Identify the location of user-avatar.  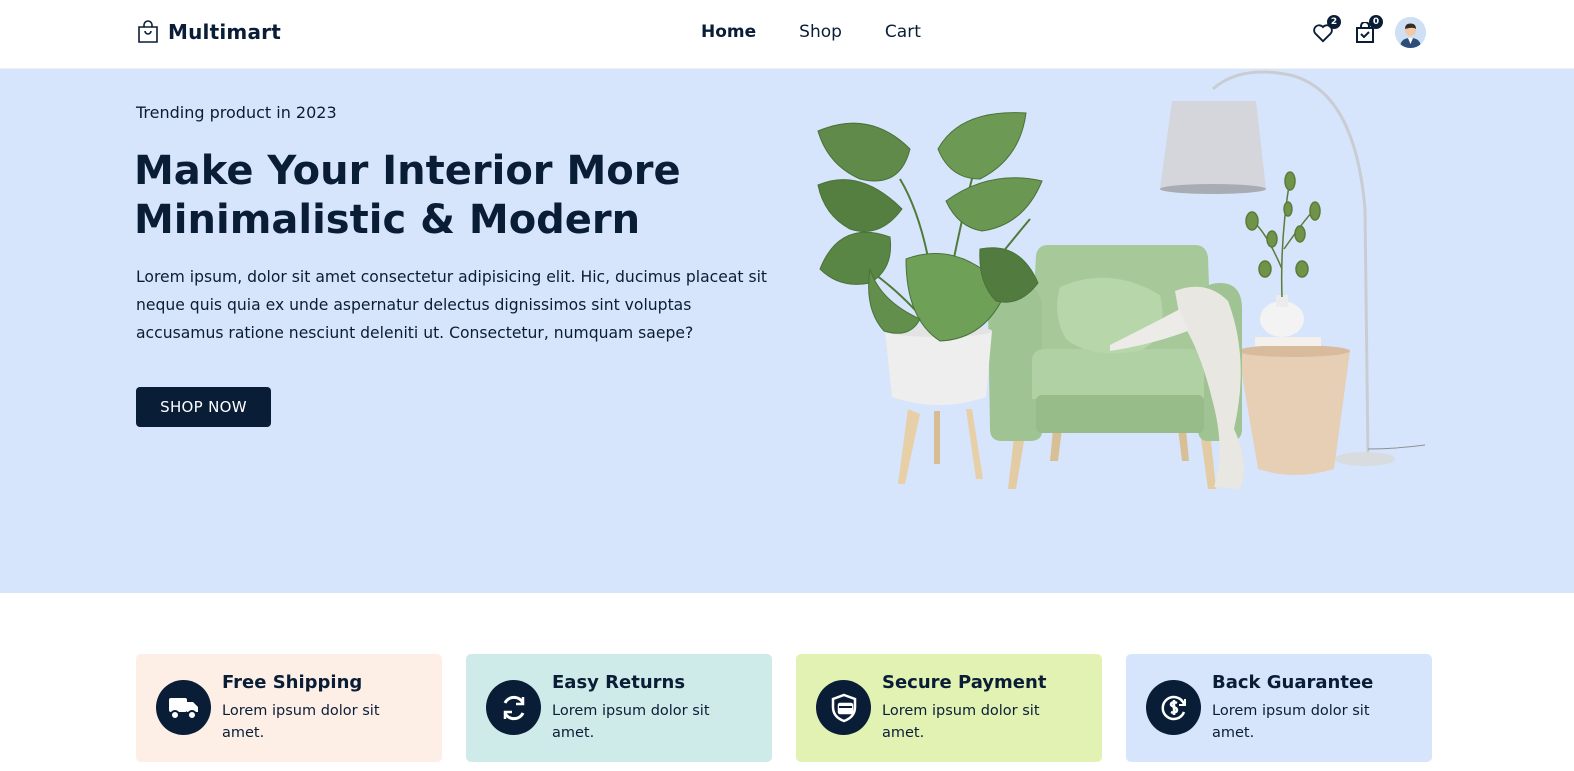
(1410, 32).